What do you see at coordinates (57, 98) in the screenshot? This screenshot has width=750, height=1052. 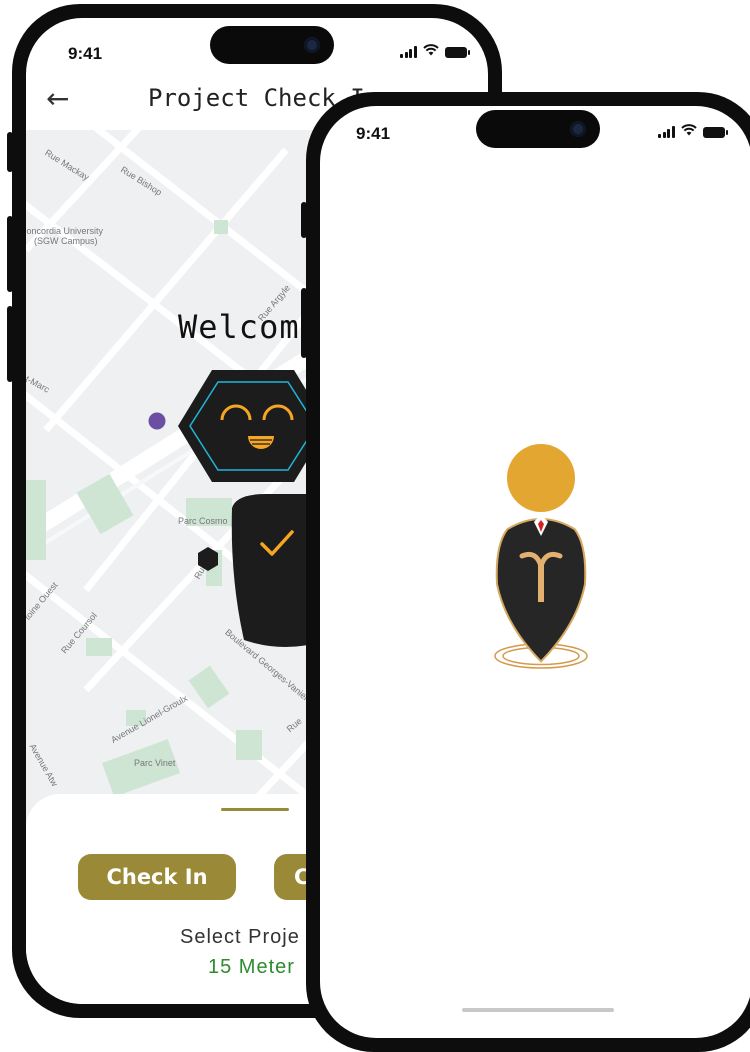 I see `back-arrow-icon: ←` at bounding box center [57, 98].